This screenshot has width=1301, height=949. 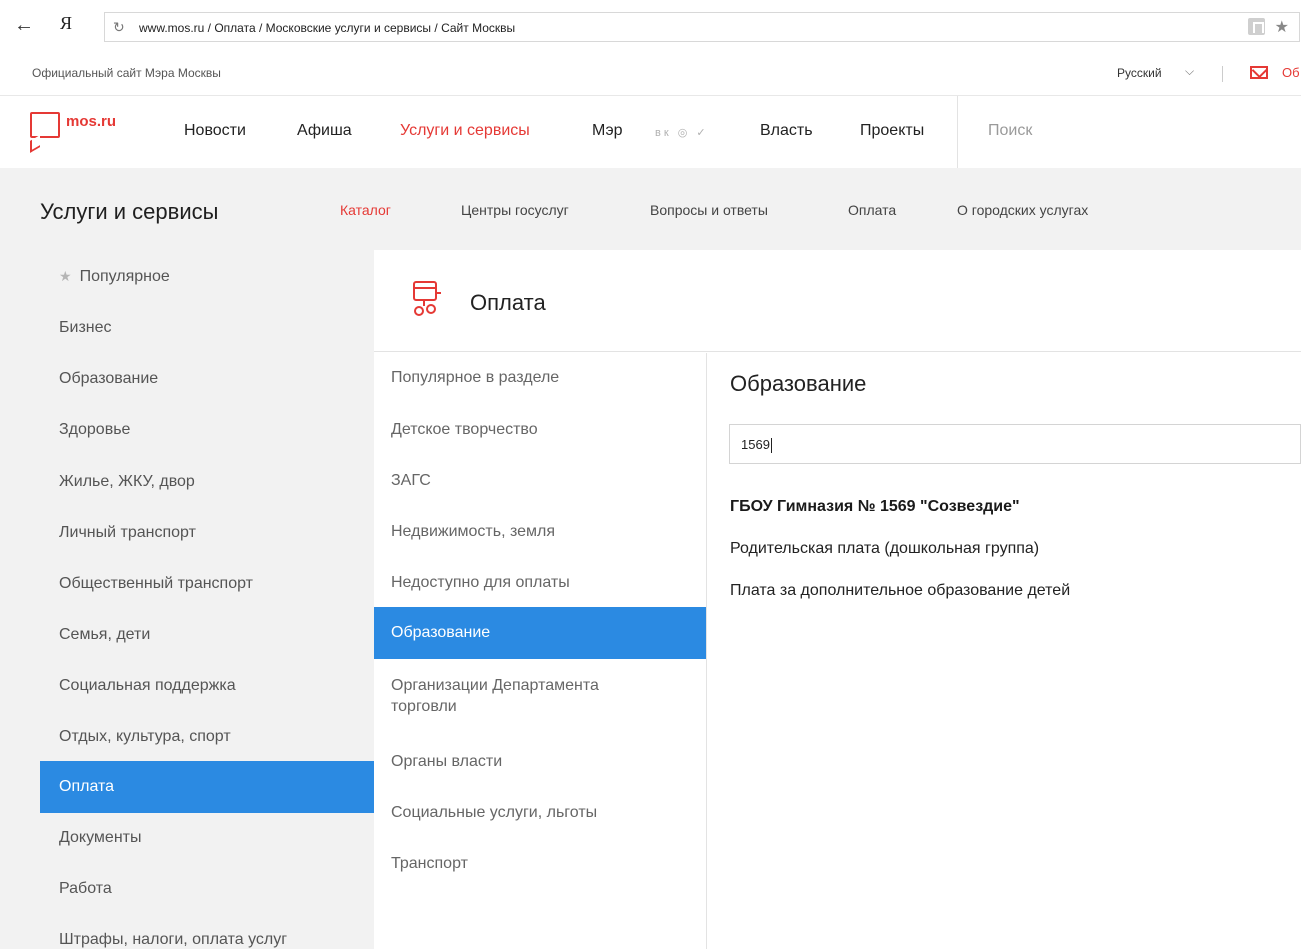 I want to click on subnav-about: О городских услугах, so click(x=1022, y=210).